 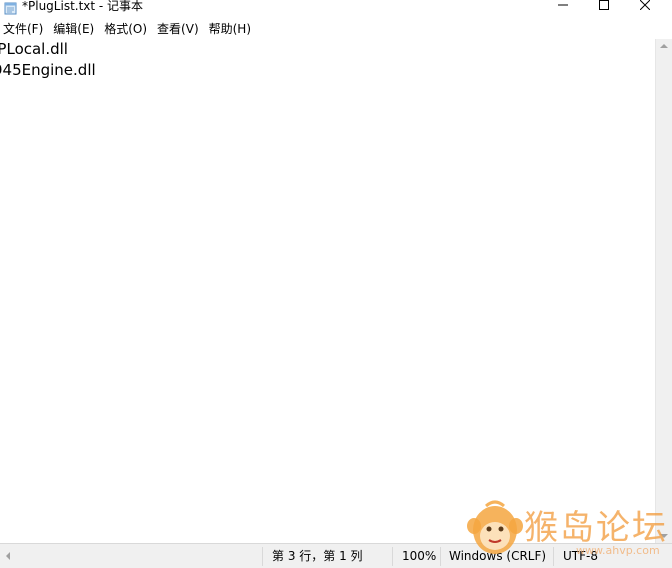 I want to click on close-button, so click(x=645, y=7).